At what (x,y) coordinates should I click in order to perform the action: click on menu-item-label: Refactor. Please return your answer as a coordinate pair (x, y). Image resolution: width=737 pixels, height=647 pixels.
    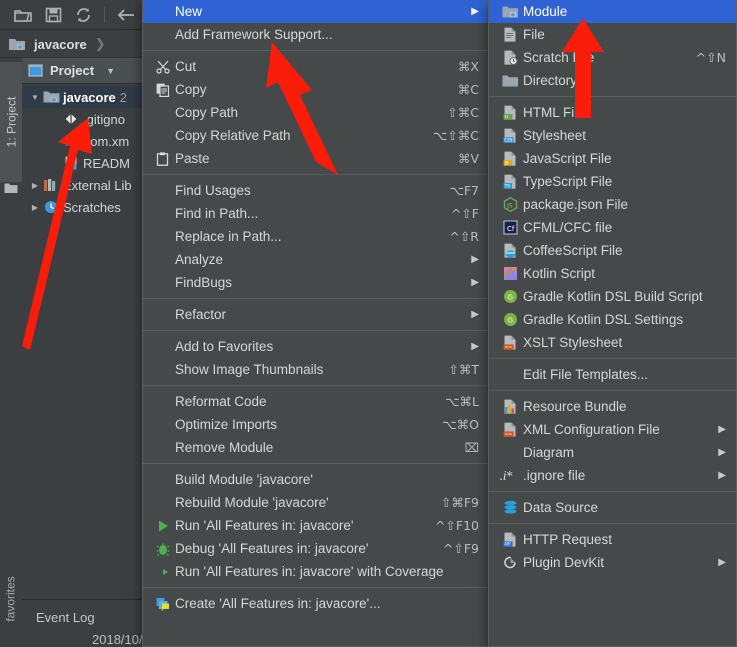
    Looking at the image, I should click on (201, 314).